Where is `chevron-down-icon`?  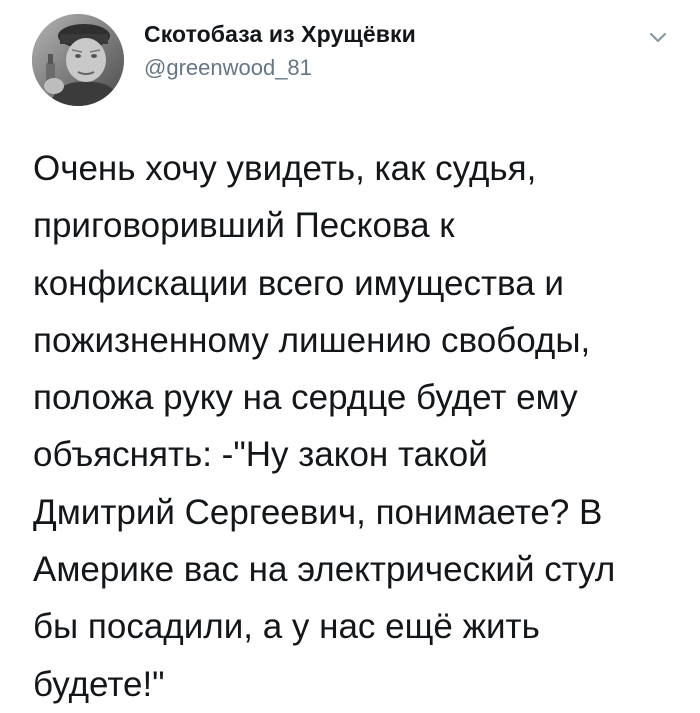 chevron-down-icon is located at coordinates (658, 38).